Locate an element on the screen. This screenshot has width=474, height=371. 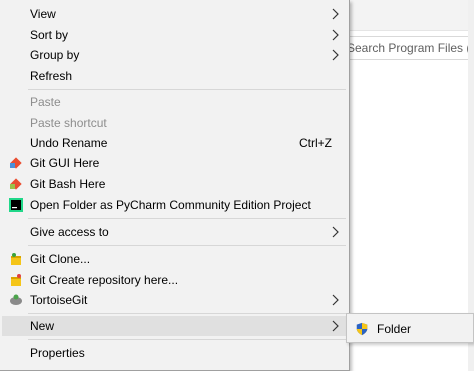
tortoisegit-create-repo-icon is located at coordinates (16, 280).